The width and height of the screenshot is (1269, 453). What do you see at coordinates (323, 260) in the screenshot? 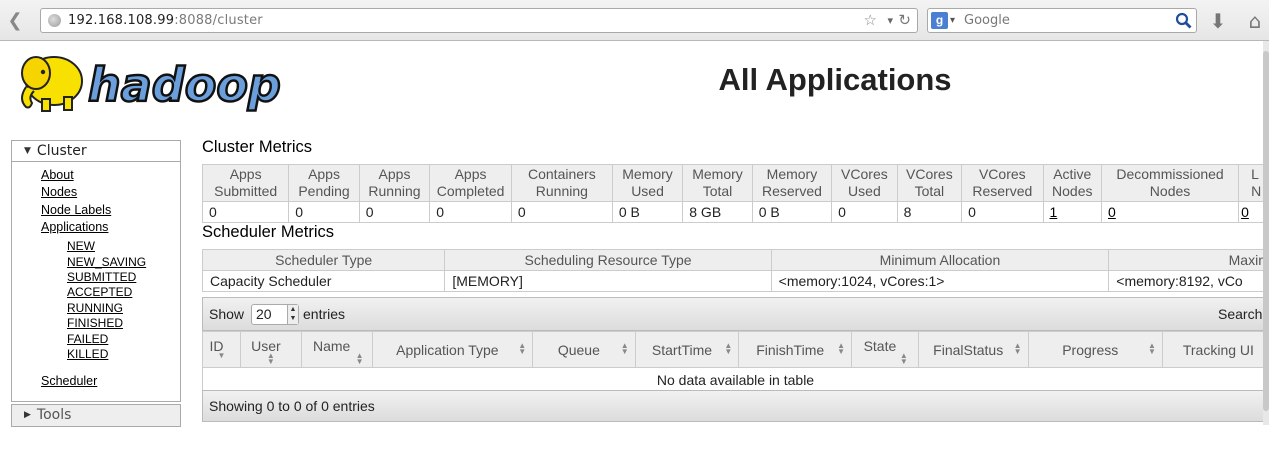
I see `header-scheduler-type: Scheduler Type` at bounding box center [323, 260].